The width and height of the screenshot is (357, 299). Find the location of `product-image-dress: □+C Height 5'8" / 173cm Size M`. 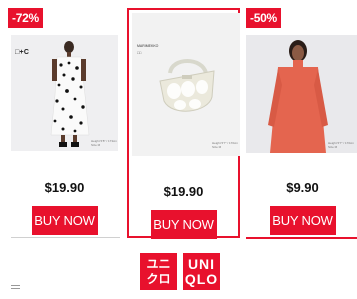

product-image-dress: □+C Height 5'8" / 173cm Size M is located at coordinates (64, 93).